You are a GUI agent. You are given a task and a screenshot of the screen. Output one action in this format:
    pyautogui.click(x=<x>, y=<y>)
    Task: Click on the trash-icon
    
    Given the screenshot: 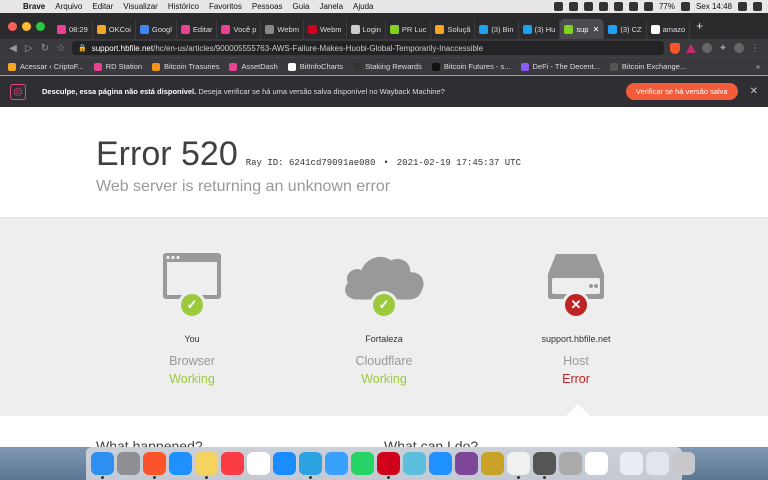 What is the action you would take?
    pyautogui.click(x=683, y=463)
    